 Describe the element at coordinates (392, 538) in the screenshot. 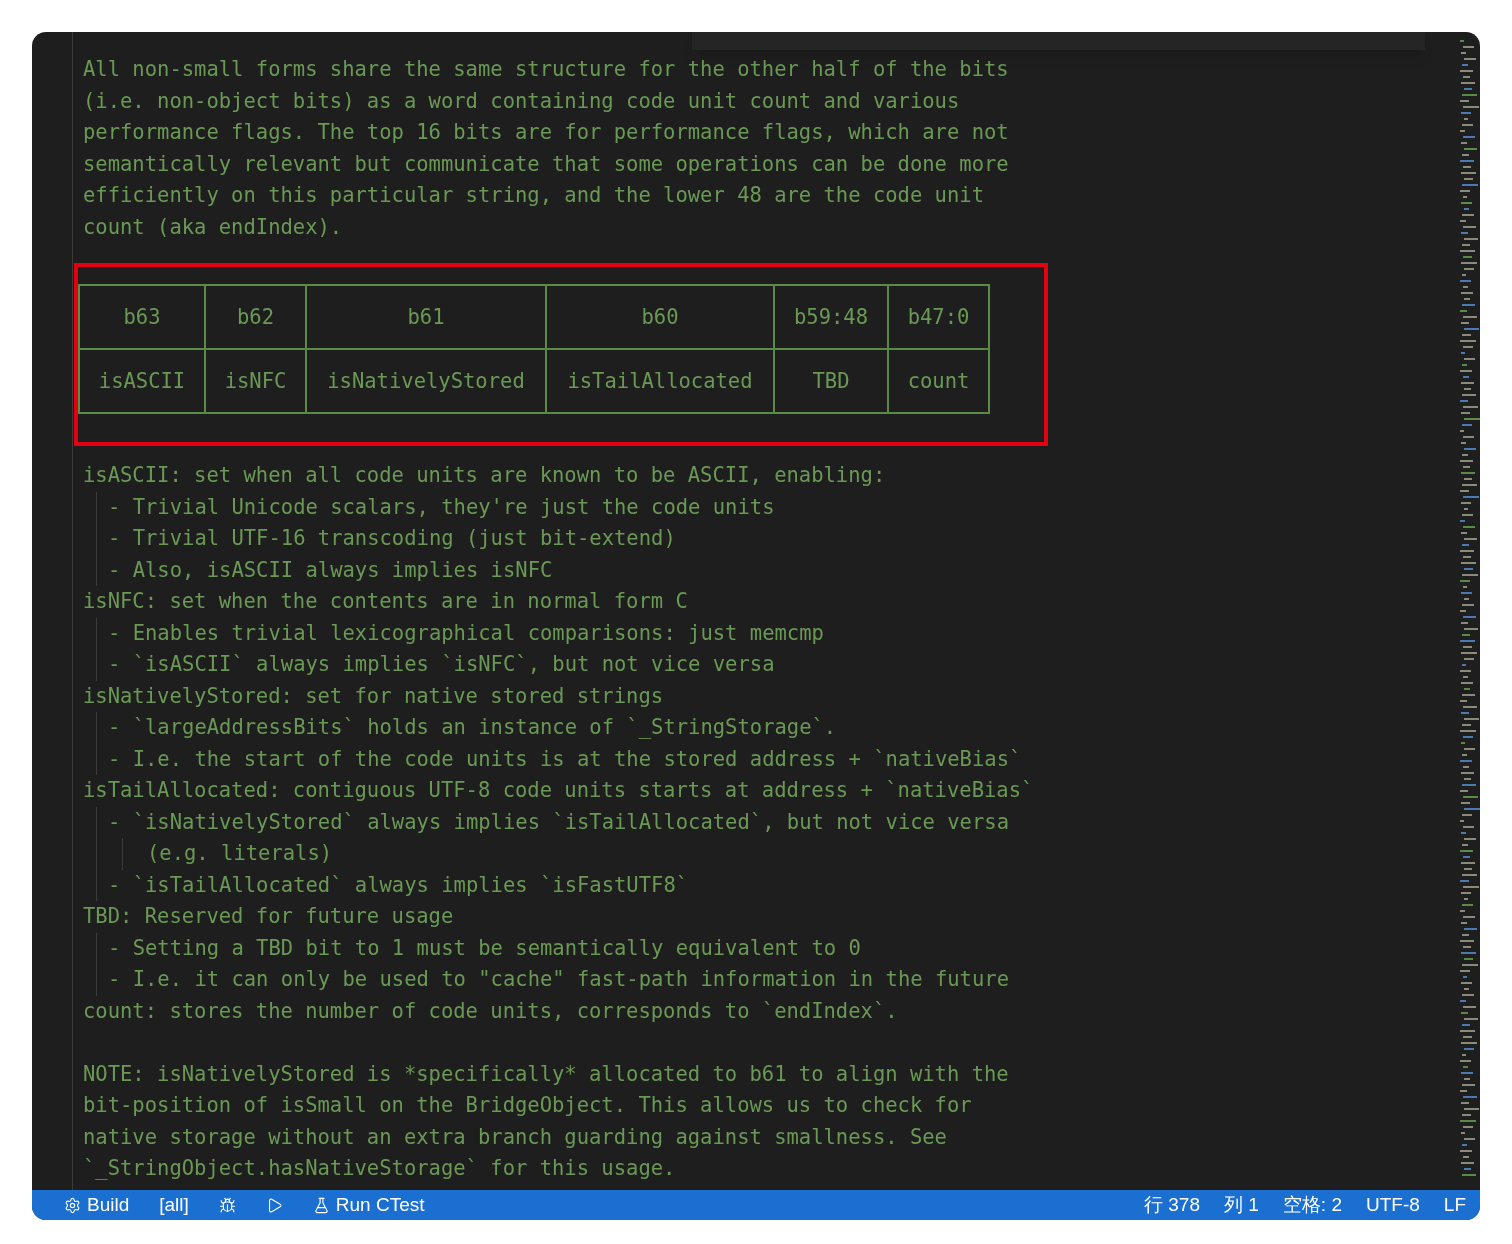

I see `comment-line: - Trivial UTF-16 transcoding (just bit-extend)` at that location.